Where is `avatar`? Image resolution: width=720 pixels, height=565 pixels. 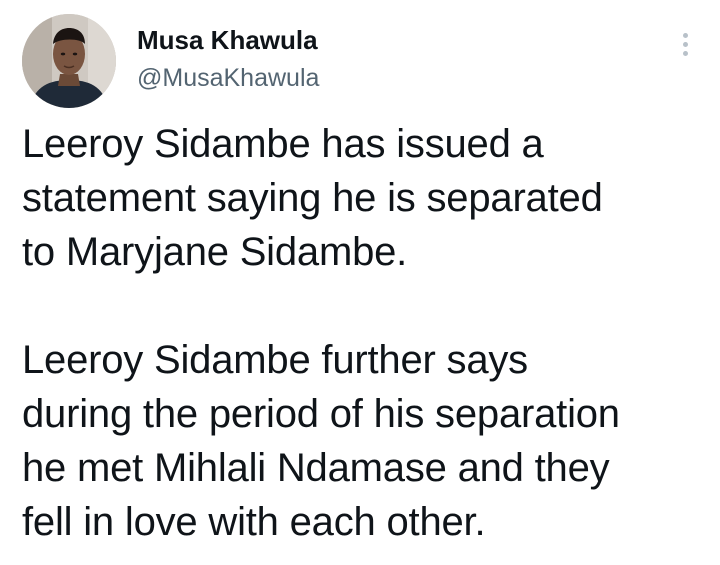
avatar is located at coordinates (69, 61).